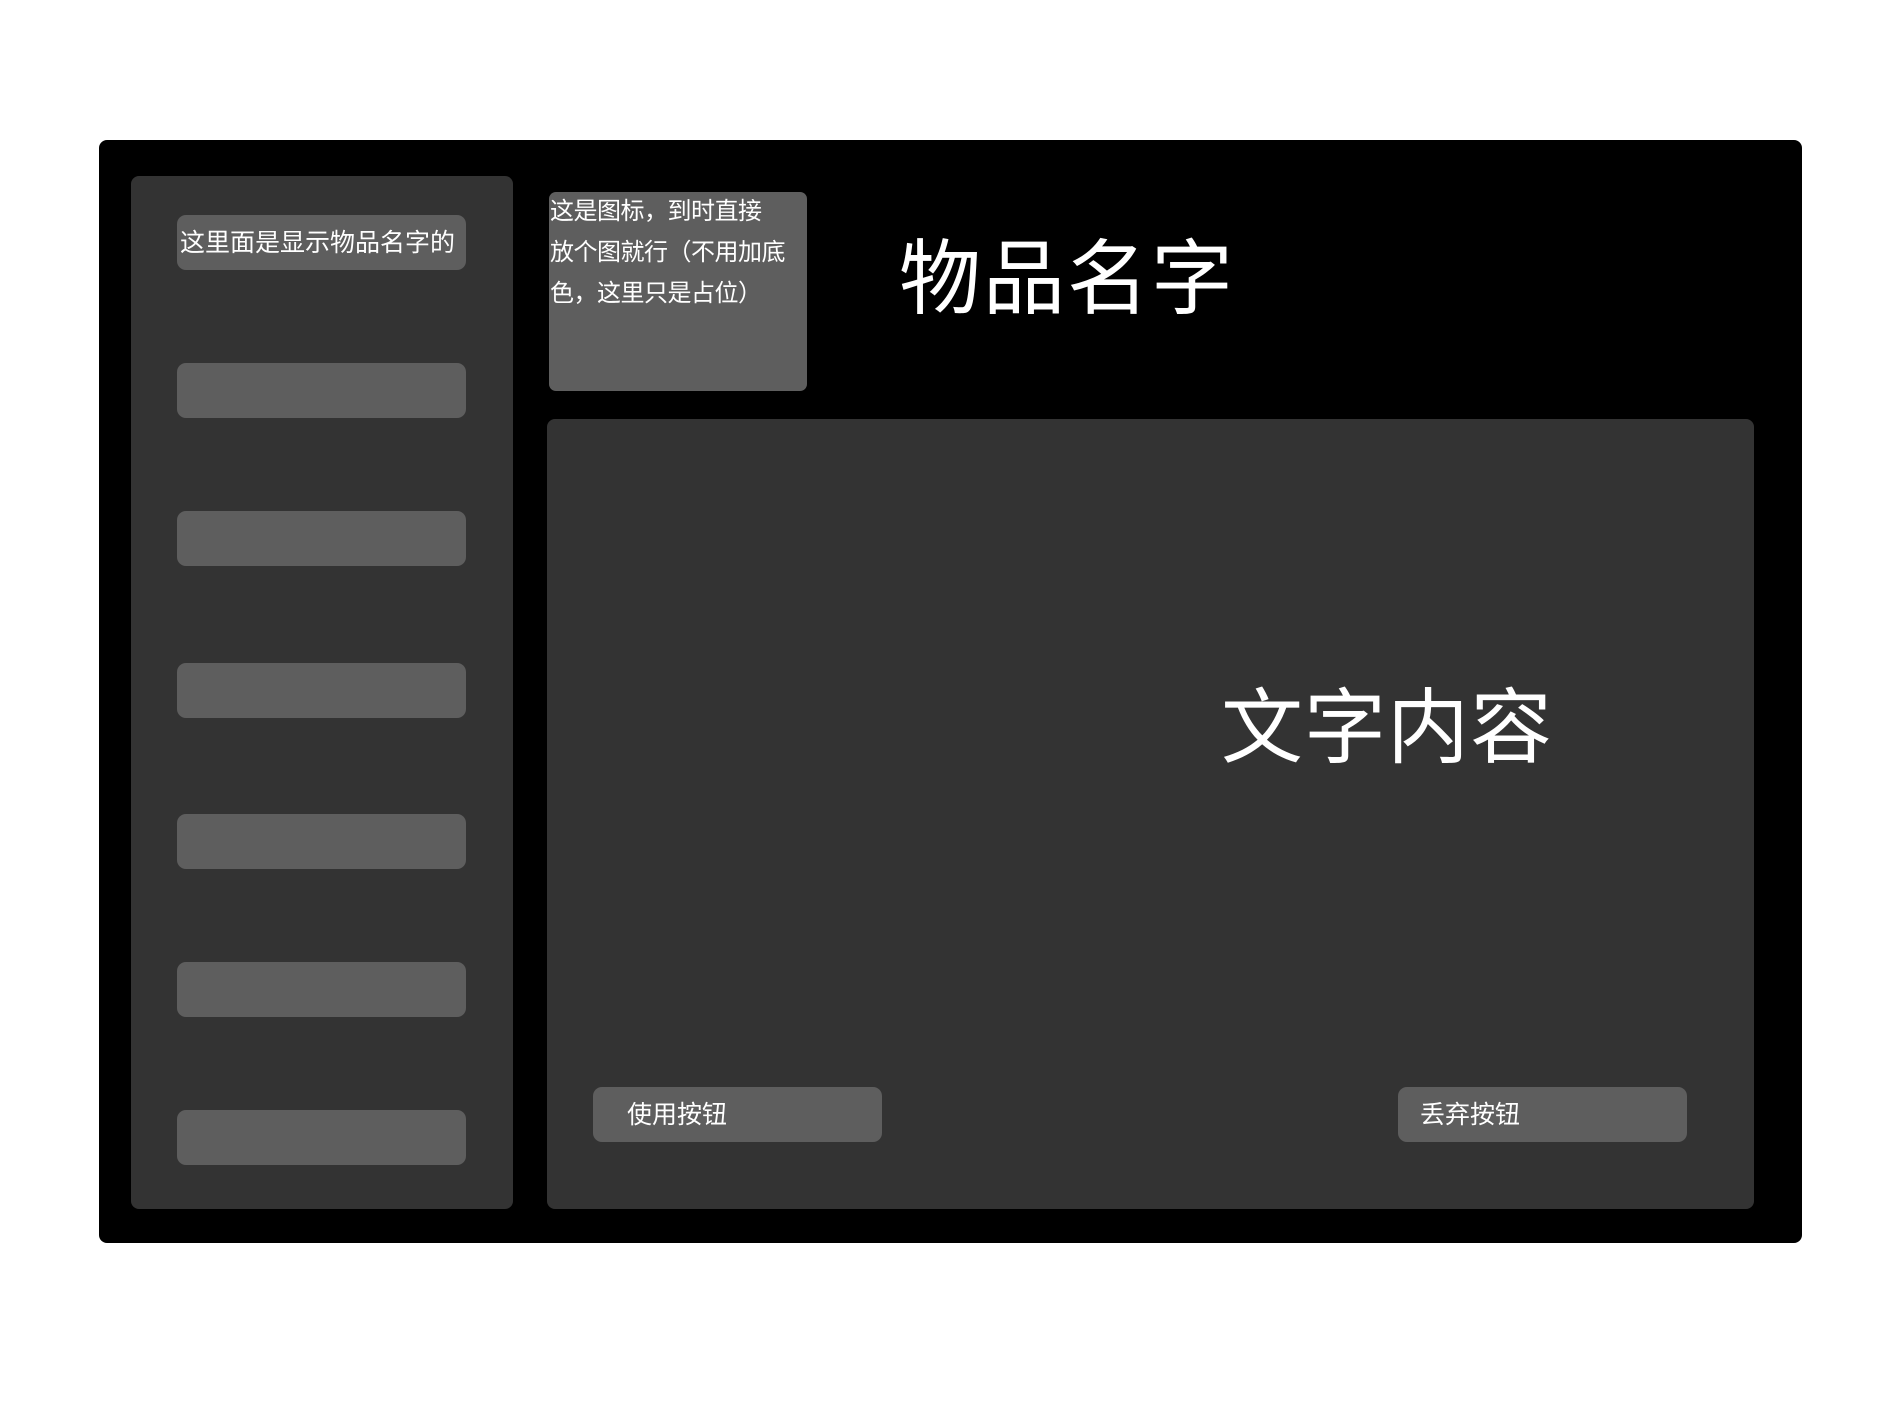 The width and height of the screenshot is (1890, 1417). Describe the element at coordinates (737, 1114) in the screenshot. I see `use-button: 使用按钮` at that location.